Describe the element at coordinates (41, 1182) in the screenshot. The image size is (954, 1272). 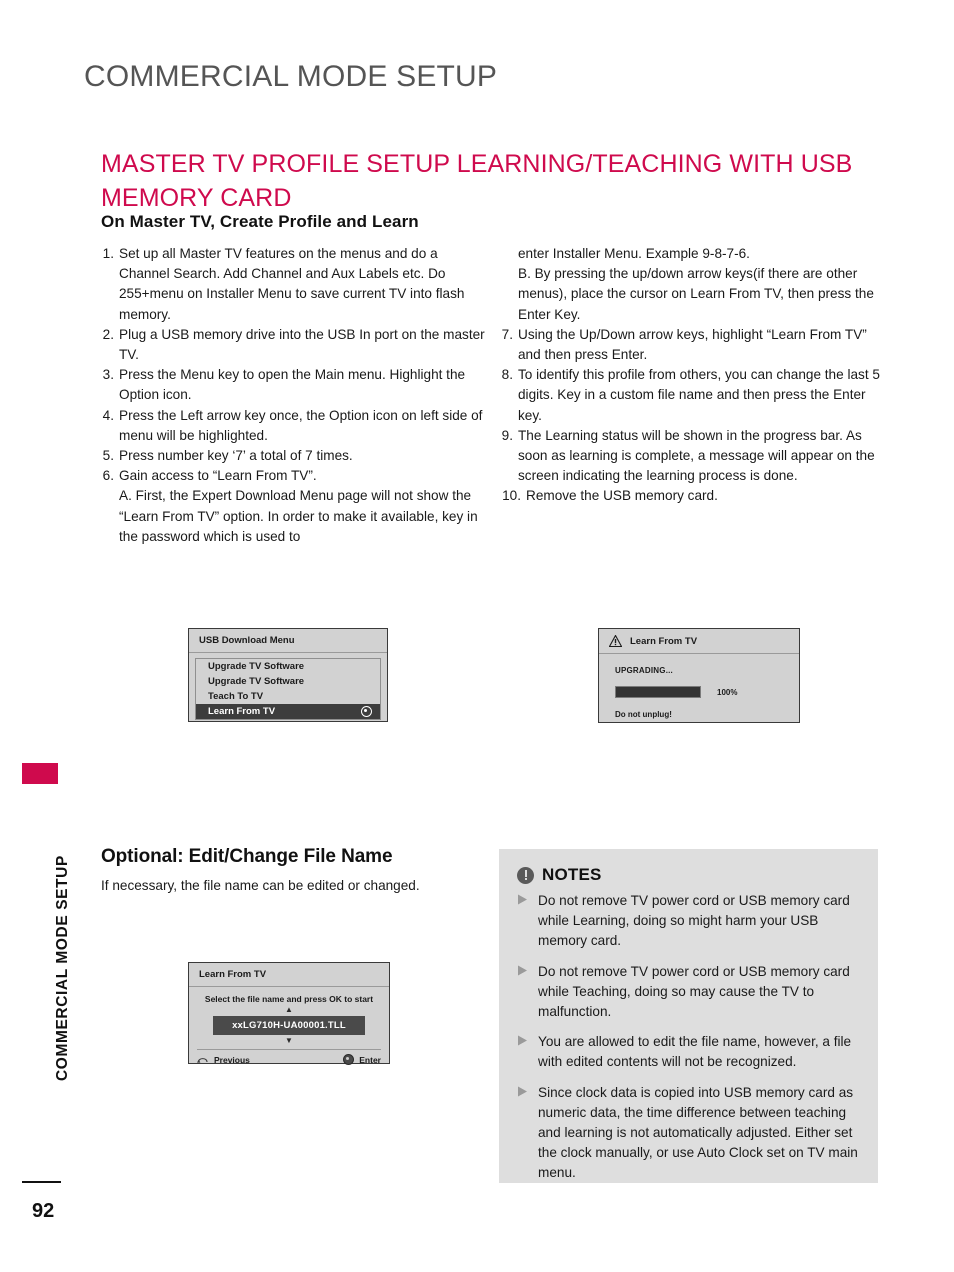
I see `footer-divider` at that location.